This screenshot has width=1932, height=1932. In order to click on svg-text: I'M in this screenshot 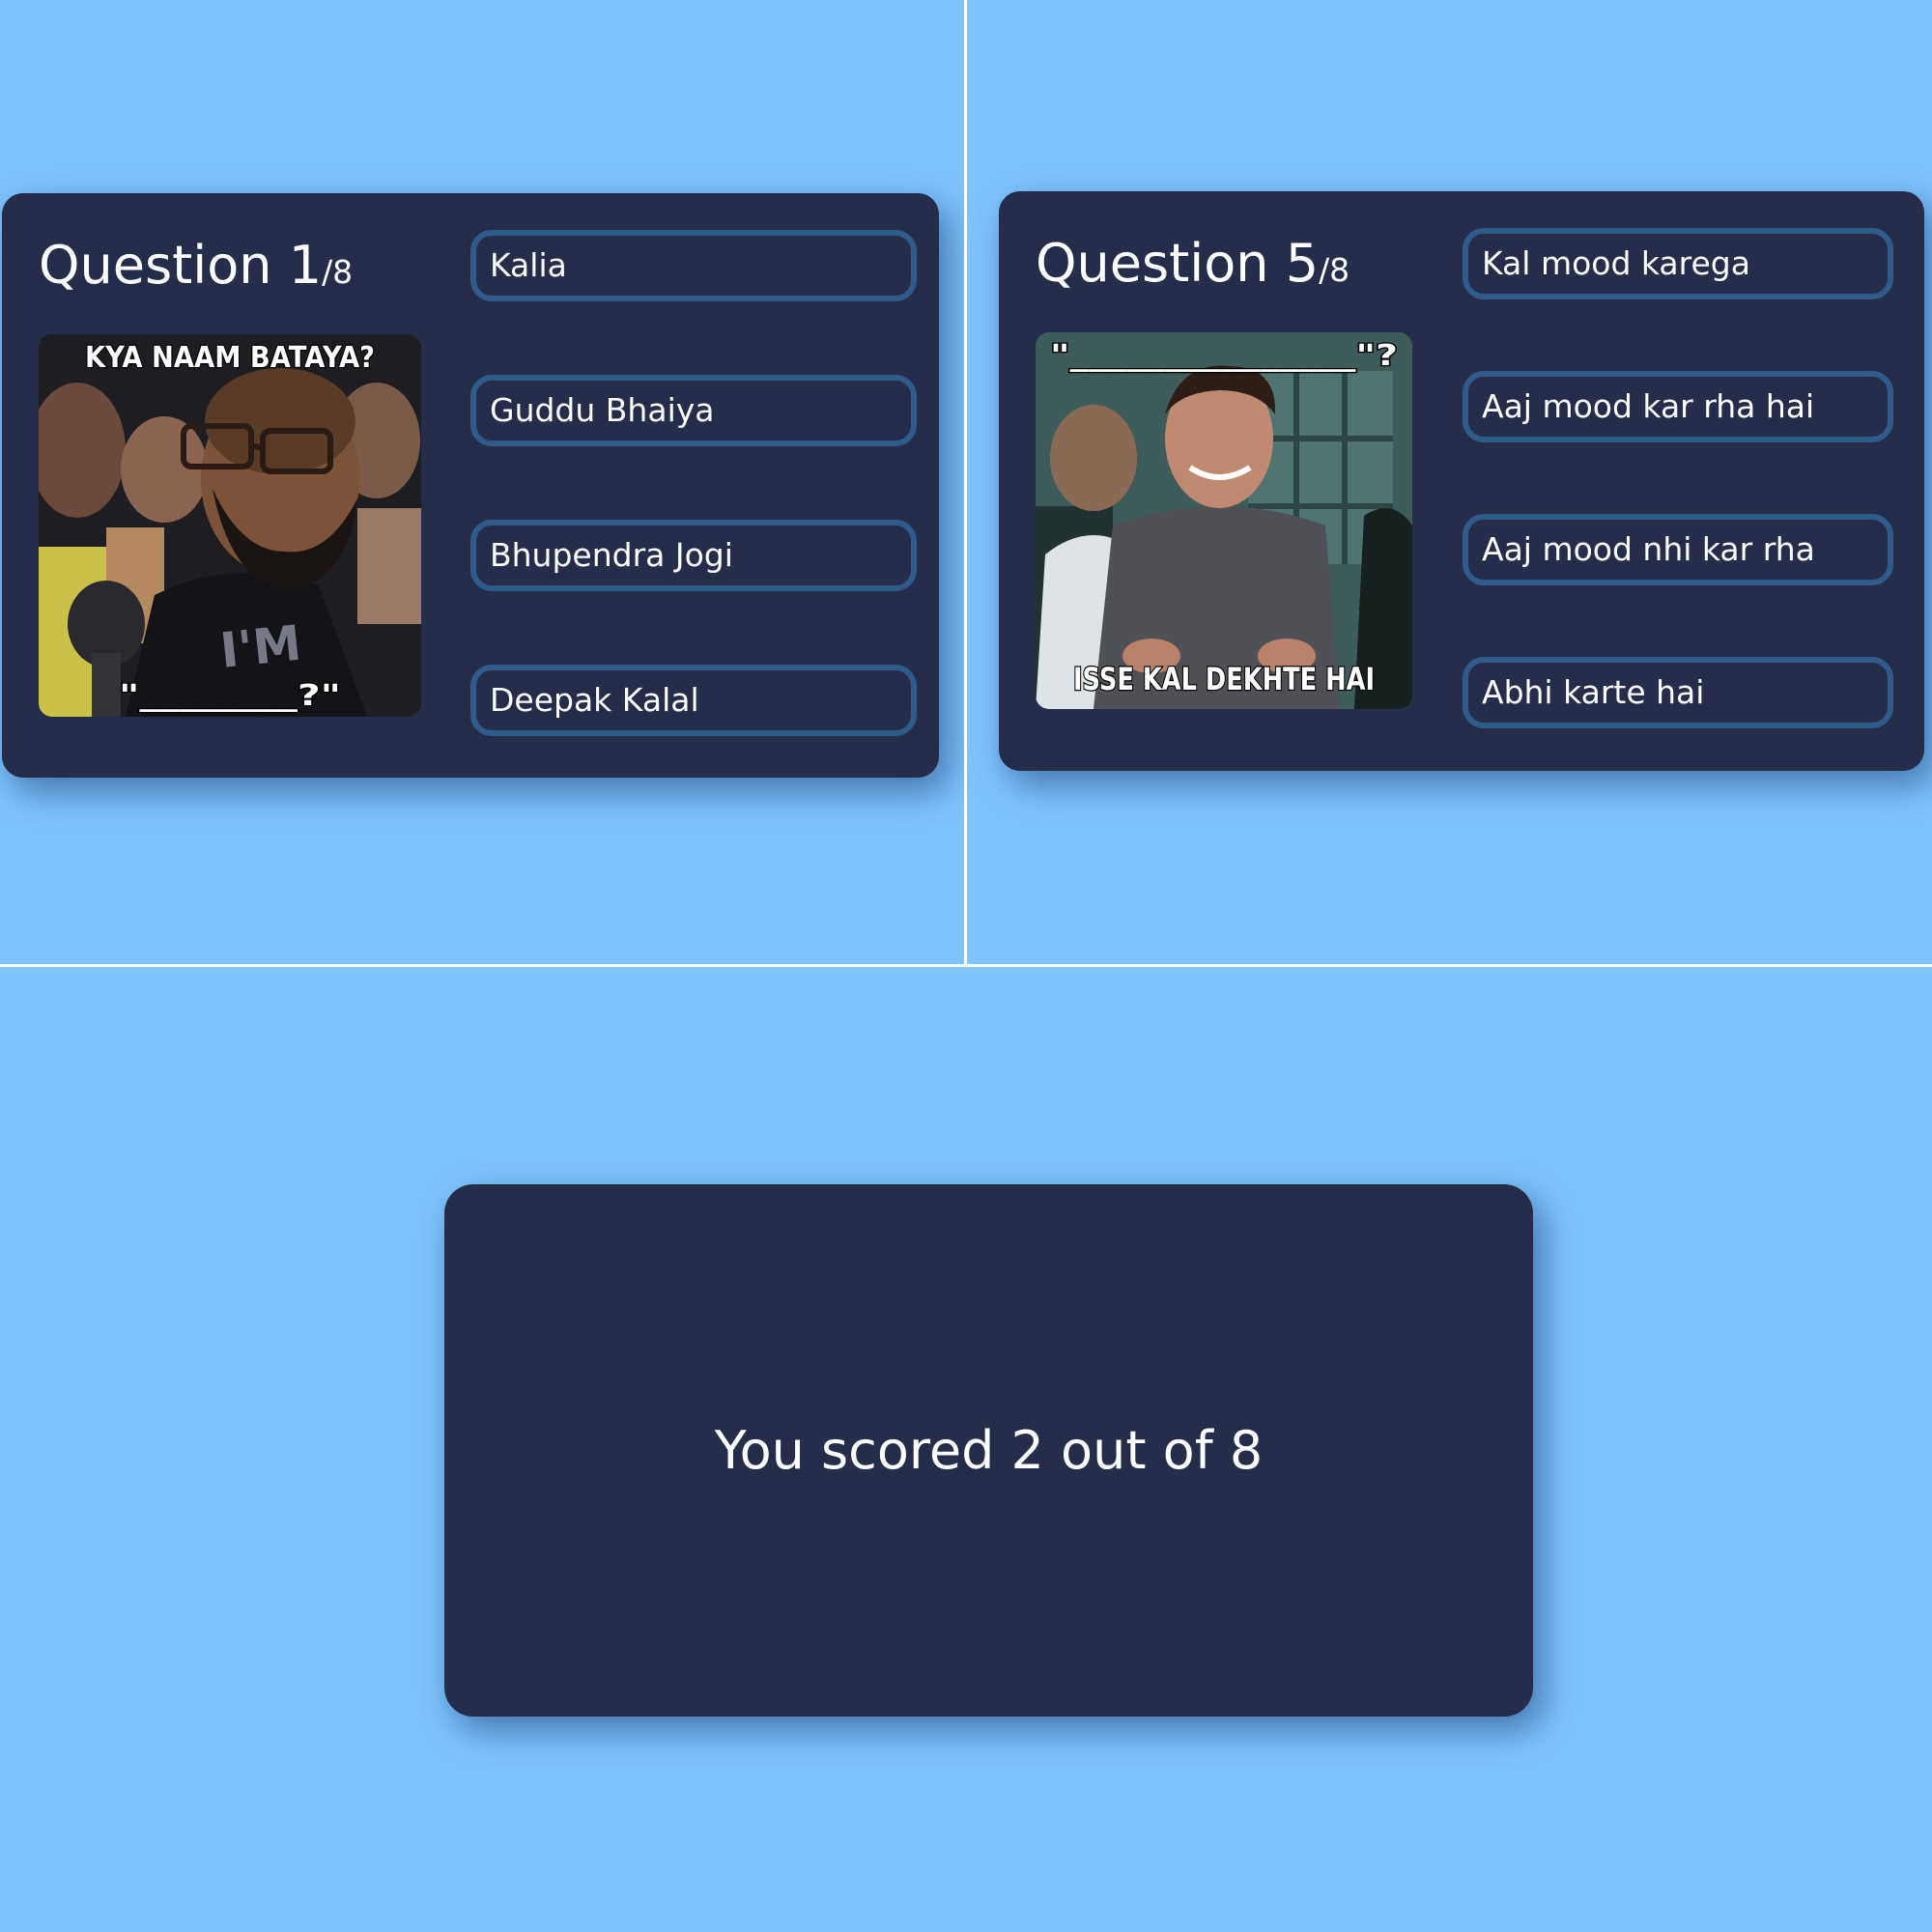, I will do `click(260, 647)`.